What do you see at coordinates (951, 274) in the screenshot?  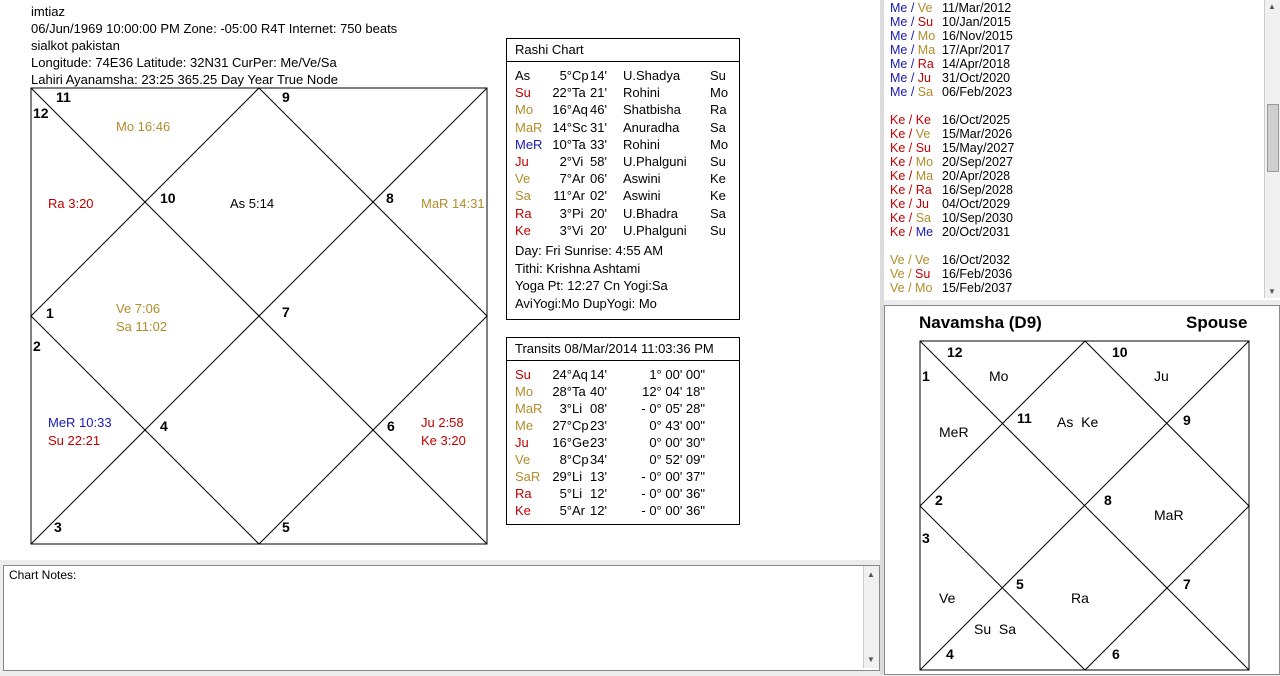 I see `dasha-row: Ve / Su 16/Feb/2036` at bounding box center [951, 274].